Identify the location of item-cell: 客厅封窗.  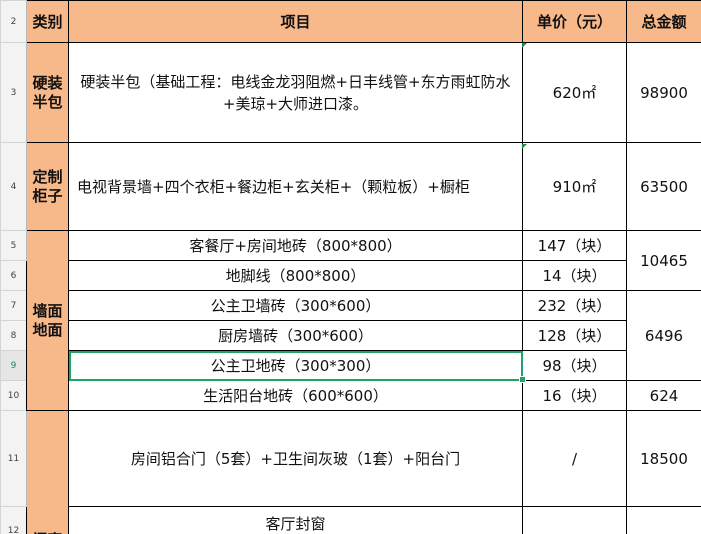
(295, 520).